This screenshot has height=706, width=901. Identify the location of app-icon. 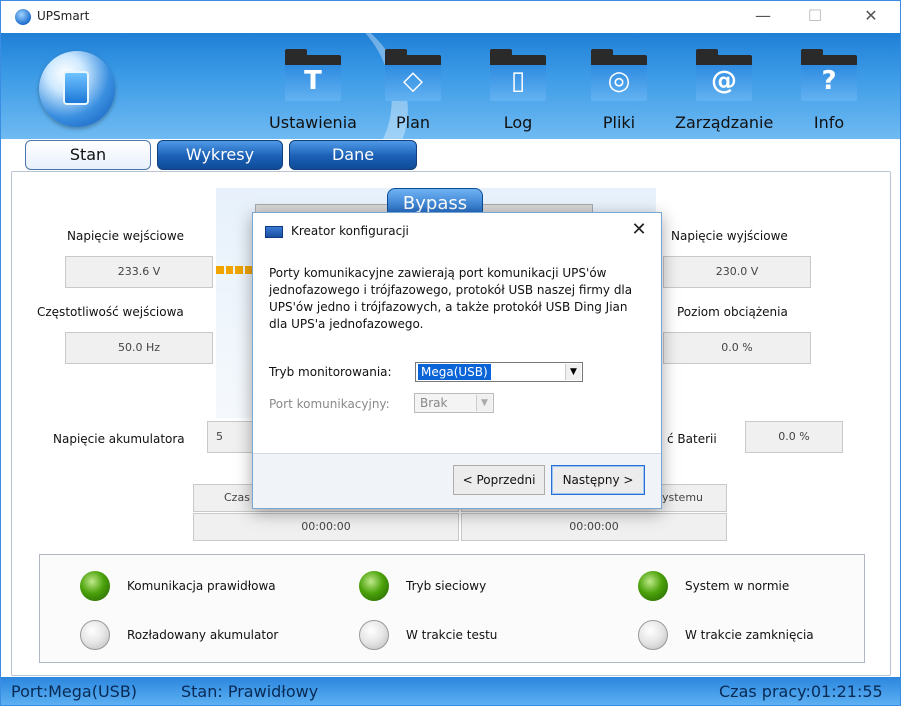
(23, 17).